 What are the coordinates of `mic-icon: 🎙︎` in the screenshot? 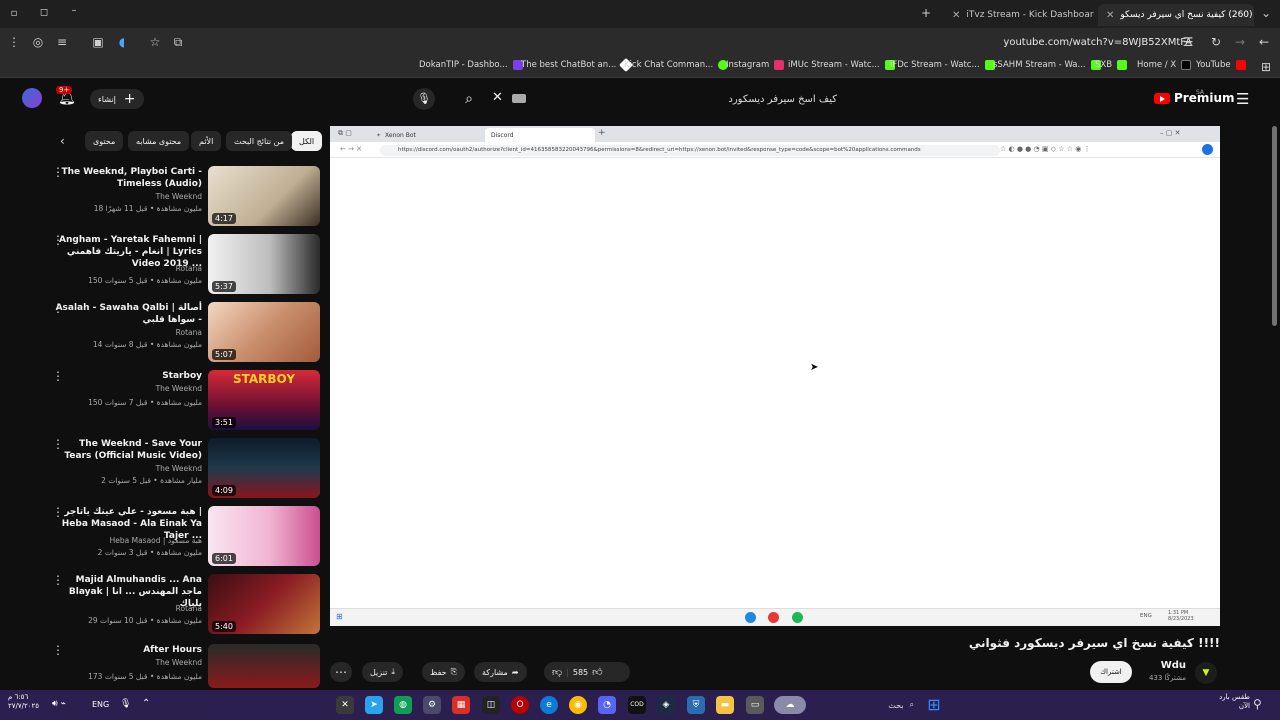 It's located at (125, 704).